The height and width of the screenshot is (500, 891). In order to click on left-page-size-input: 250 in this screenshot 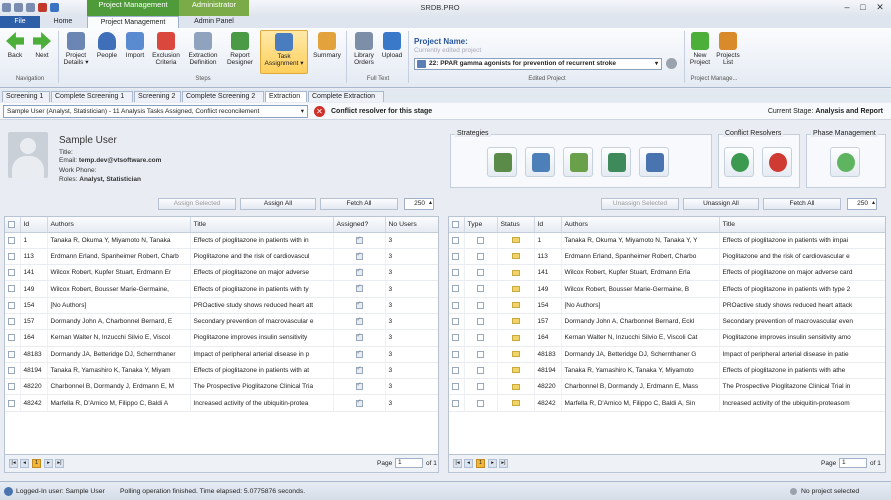, I will do `click(419, 204)`.